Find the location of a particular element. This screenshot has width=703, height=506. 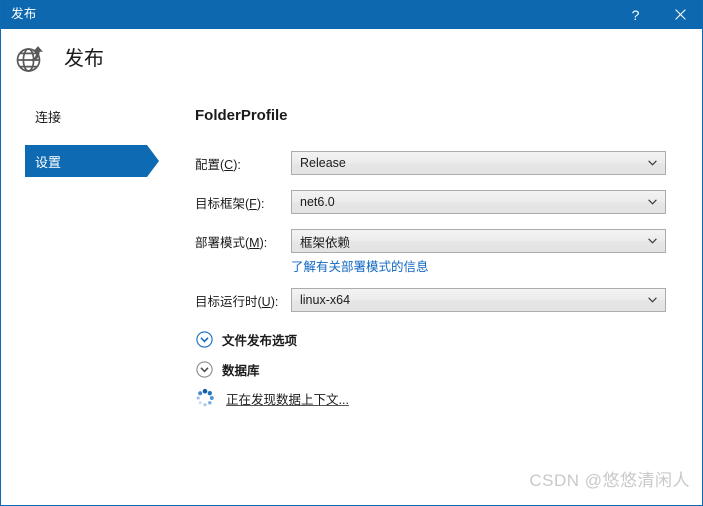

label-accelerator: F is located at coordinates (253, 203).